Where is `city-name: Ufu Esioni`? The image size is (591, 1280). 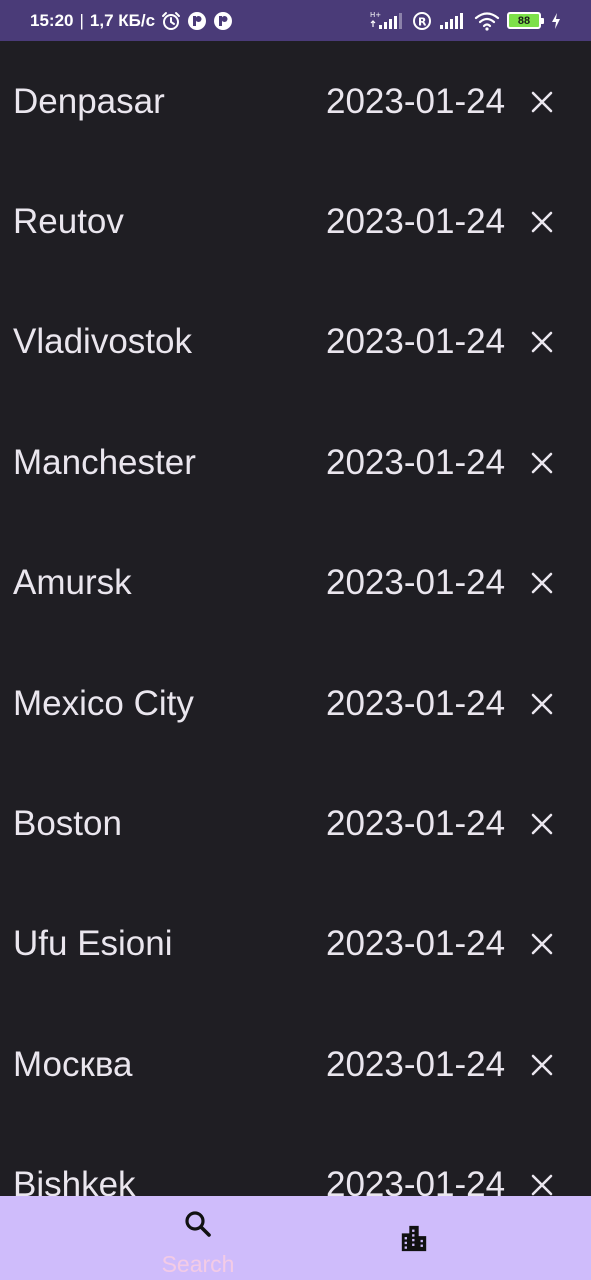
city-name: Ufu Esioni is located at coordinates (93, 943).